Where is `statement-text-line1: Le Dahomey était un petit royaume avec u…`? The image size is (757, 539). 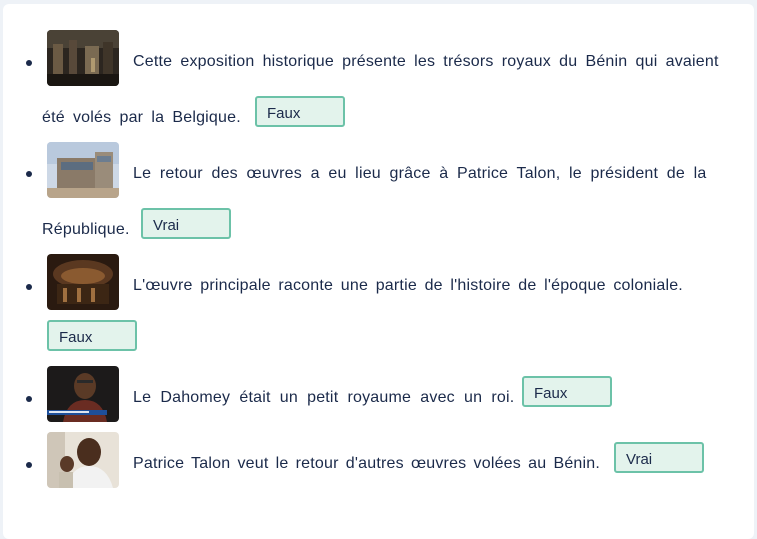 statement-text-line1: Le Dahomey était un petit royaume avec u… is located at coordinates (324, 397).